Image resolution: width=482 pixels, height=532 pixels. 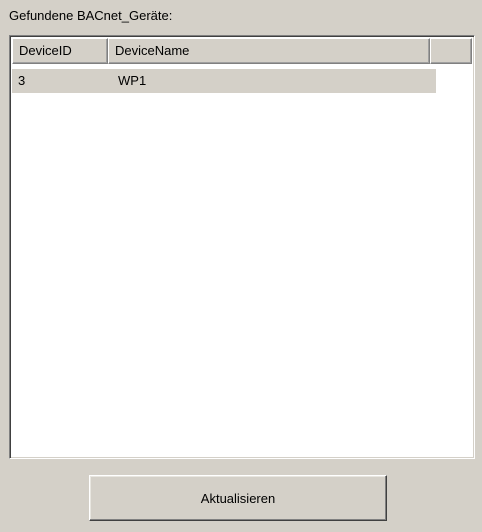 I want to click on found-devices-label: Gefundene BACnet_Geräte:, so click(x=91, y=15).